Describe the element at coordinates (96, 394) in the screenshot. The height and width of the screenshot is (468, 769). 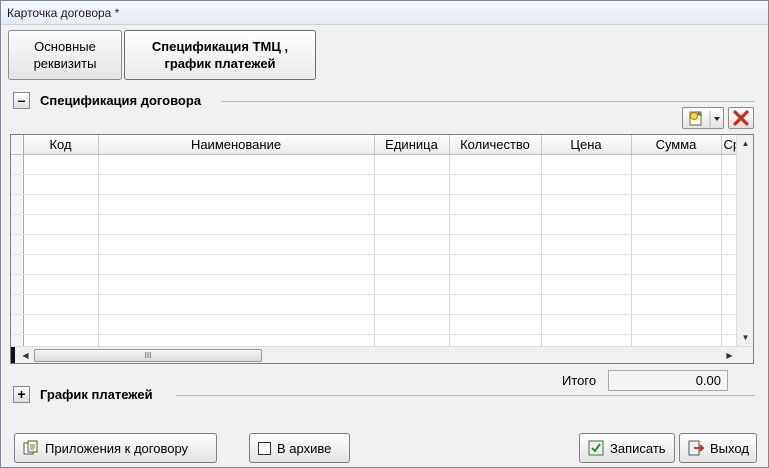
I see `payments-section-title: График платежей` at that location.